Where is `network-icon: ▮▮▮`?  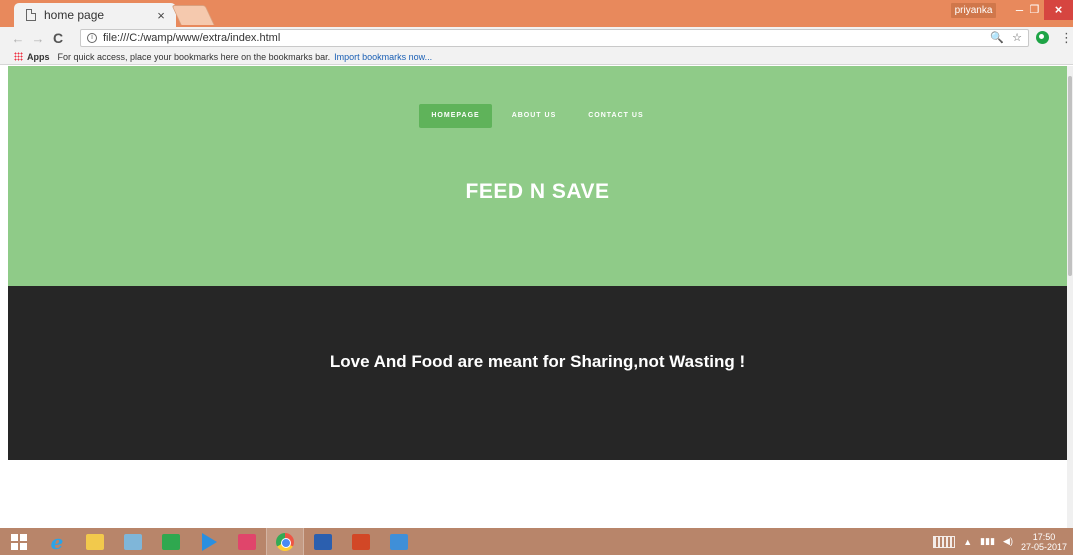 network-icon: ▮▮▮ is located at coordinates (987, 541).